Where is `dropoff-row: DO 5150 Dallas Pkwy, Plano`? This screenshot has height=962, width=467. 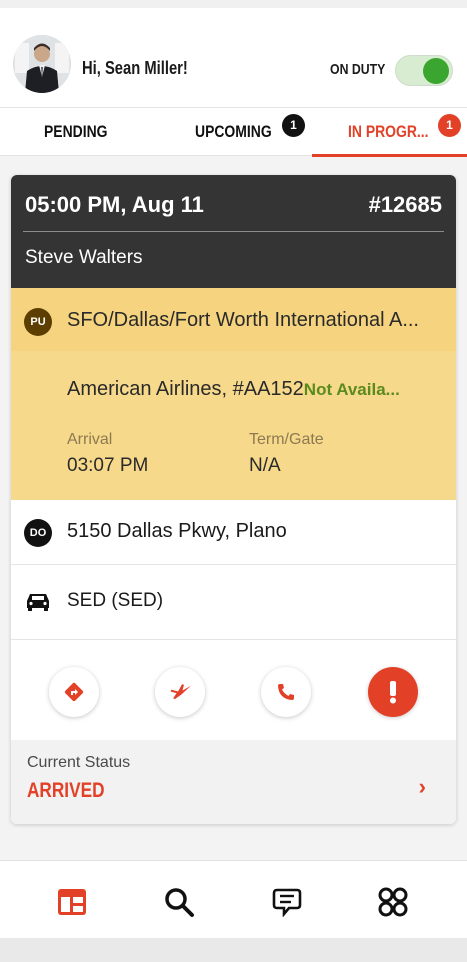
dropoff-row: DO 5150 Dallas Pkwy, Plano is located at coordinates (233, 532).